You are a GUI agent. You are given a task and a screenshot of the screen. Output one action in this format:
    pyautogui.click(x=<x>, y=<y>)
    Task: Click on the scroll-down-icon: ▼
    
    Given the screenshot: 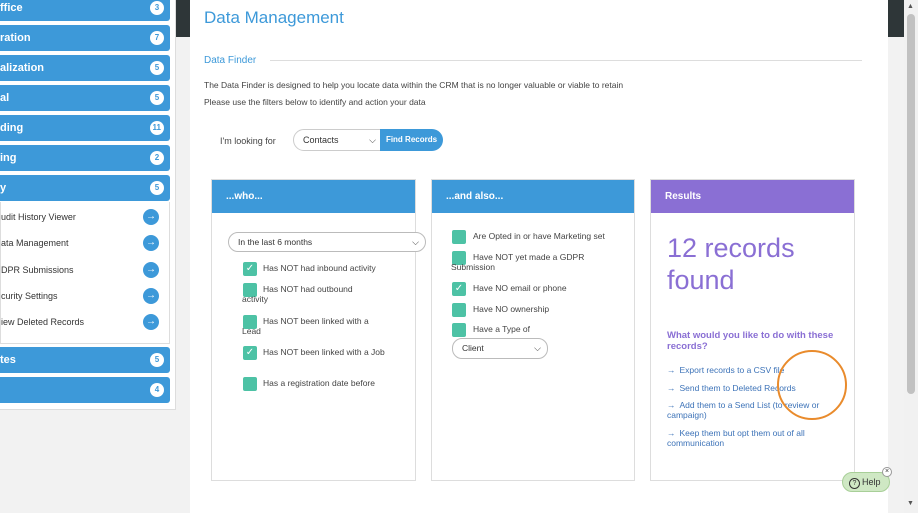 What is the action you would take?
    pyautogui.click(x=910, y=503)
    